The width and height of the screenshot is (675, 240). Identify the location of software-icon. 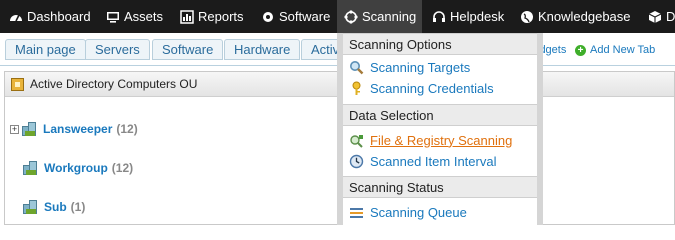
(268, 16).